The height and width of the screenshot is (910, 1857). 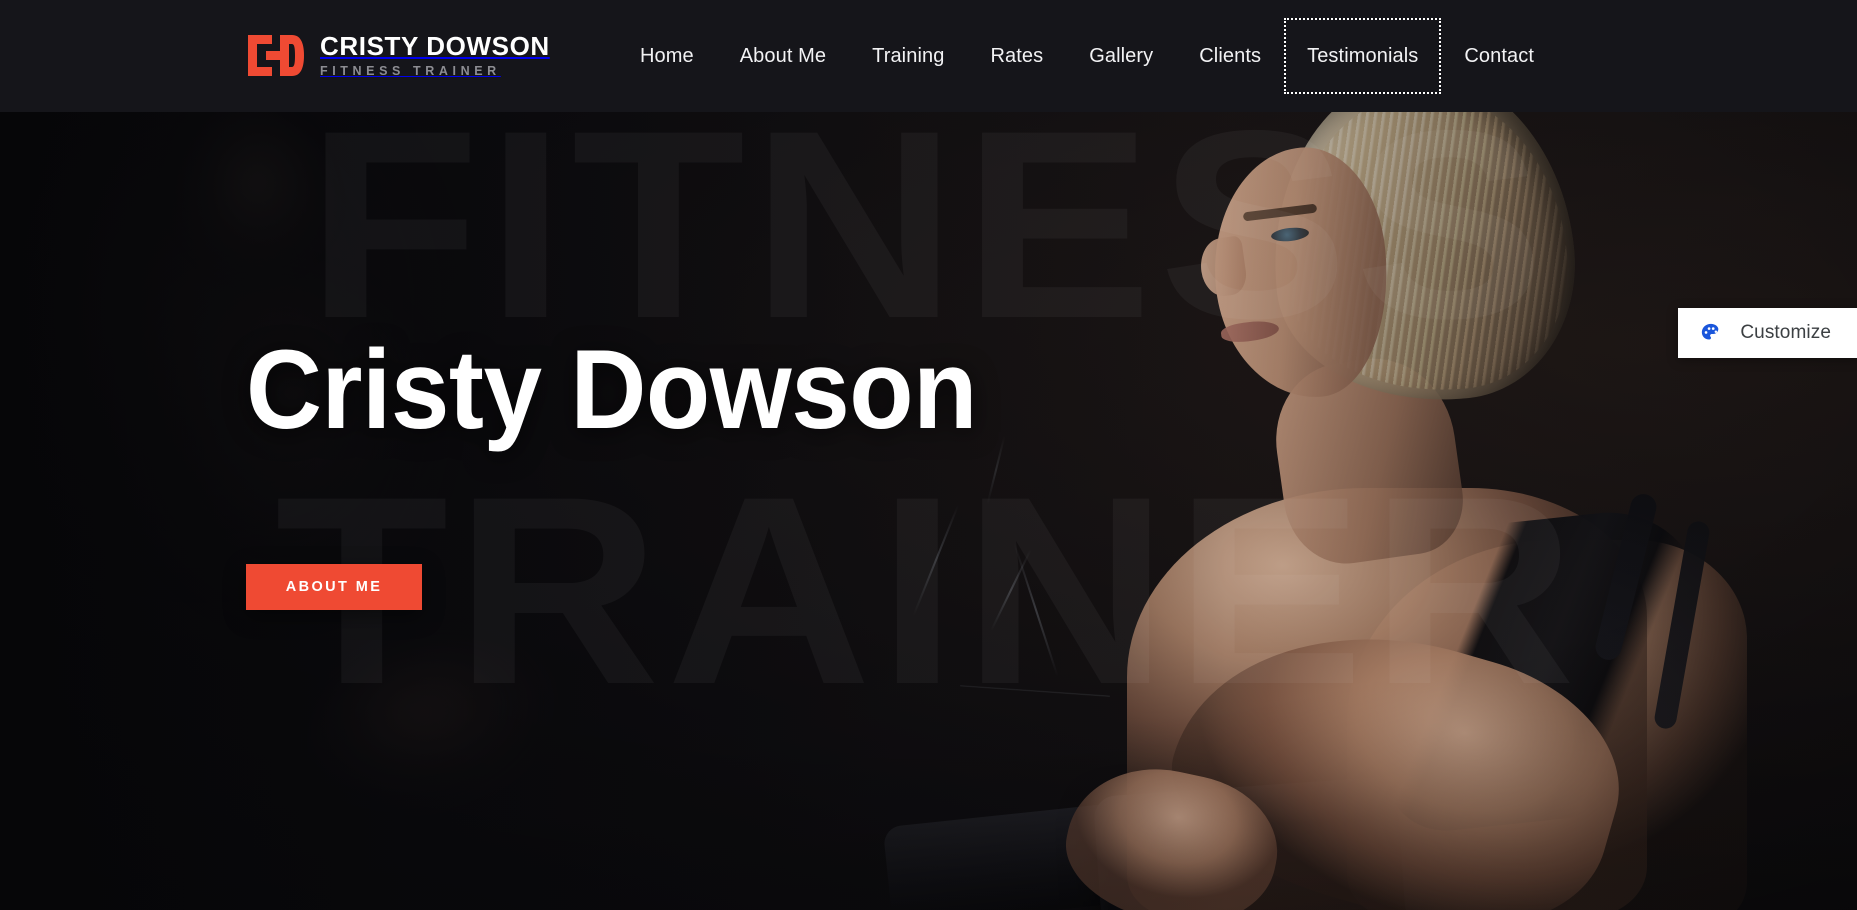 I want to click on brand-text: CRISTY DOWSON FITNESS TRAINER, so click(x=435, y=55).